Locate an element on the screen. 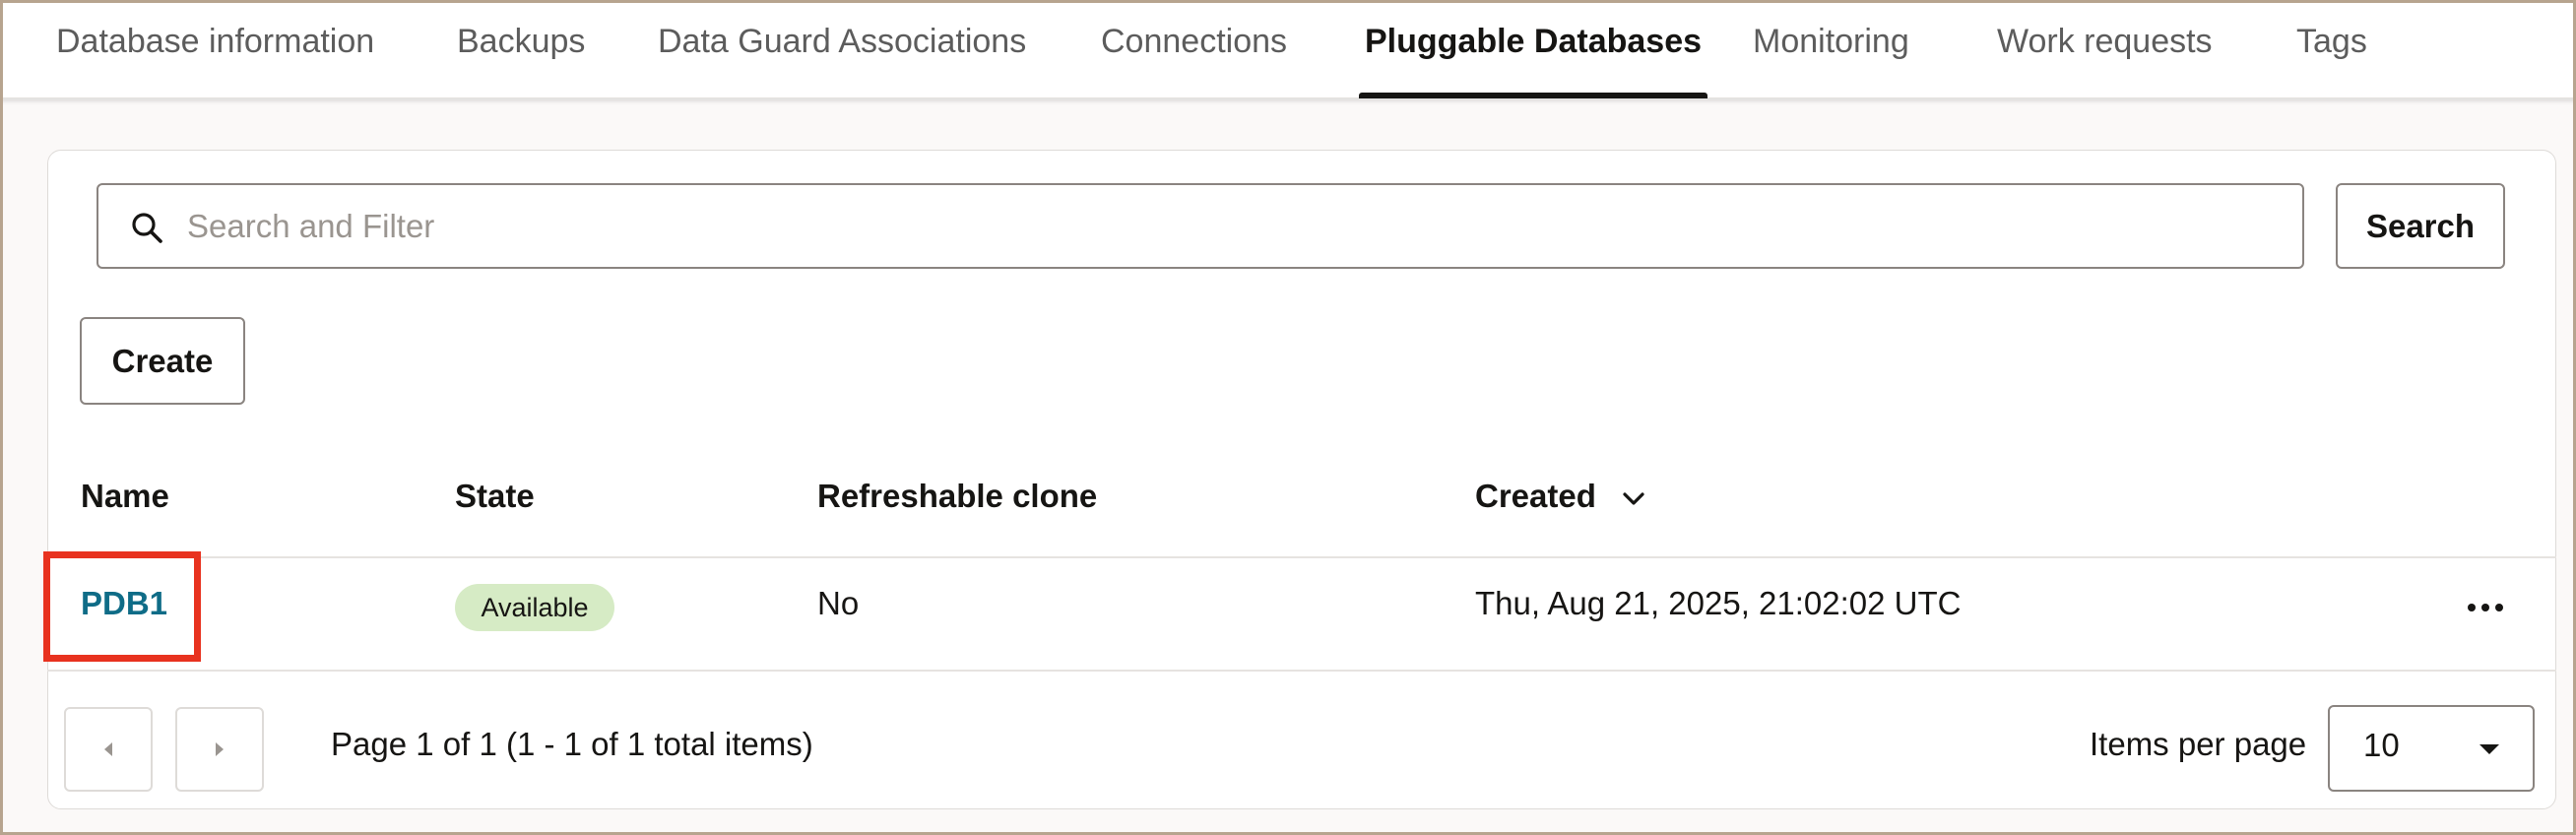  items-per-page-label: Items per page is located at coordinates (2198, 744).